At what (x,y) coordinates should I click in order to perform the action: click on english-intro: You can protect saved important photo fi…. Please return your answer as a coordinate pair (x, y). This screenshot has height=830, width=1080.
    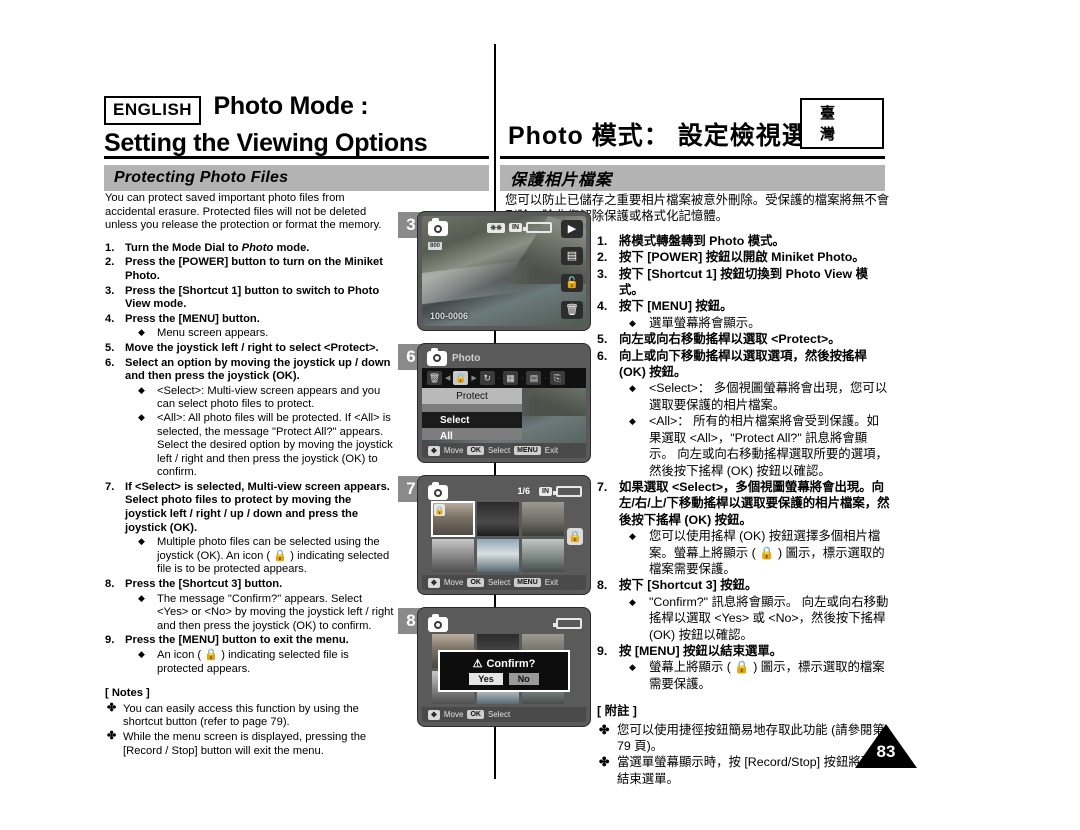
    Looking at the image, I should click on (243, 212).